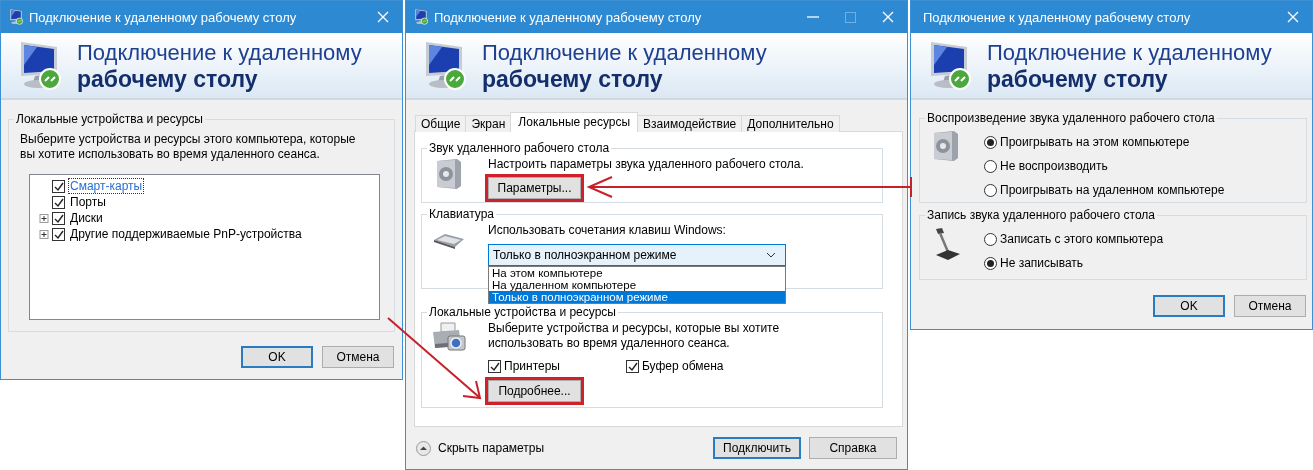  I want to click on tab: Общие, so click(441, 123).